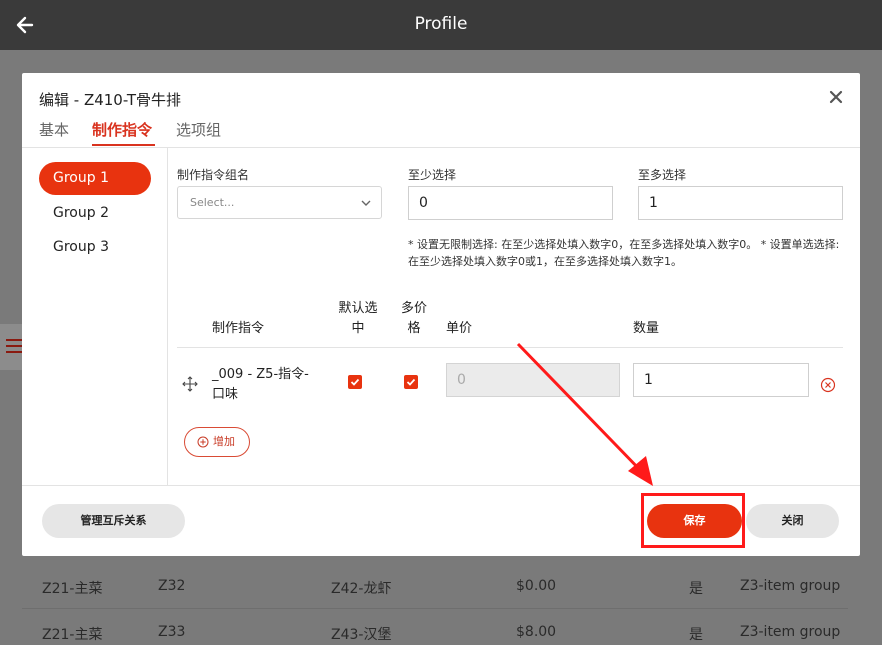 The width and height of the screenshot is (882, 645). What do you see at coordinates (122, 129) in the screenshot?
I see `tab-commands: 制作指令` at bounding box center [122, 129].